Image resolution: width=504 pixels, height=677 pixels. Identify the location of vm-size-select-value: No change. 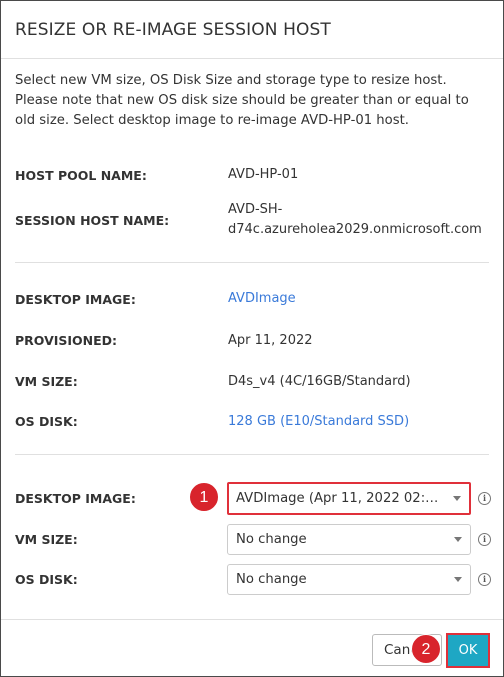
(271, 539).